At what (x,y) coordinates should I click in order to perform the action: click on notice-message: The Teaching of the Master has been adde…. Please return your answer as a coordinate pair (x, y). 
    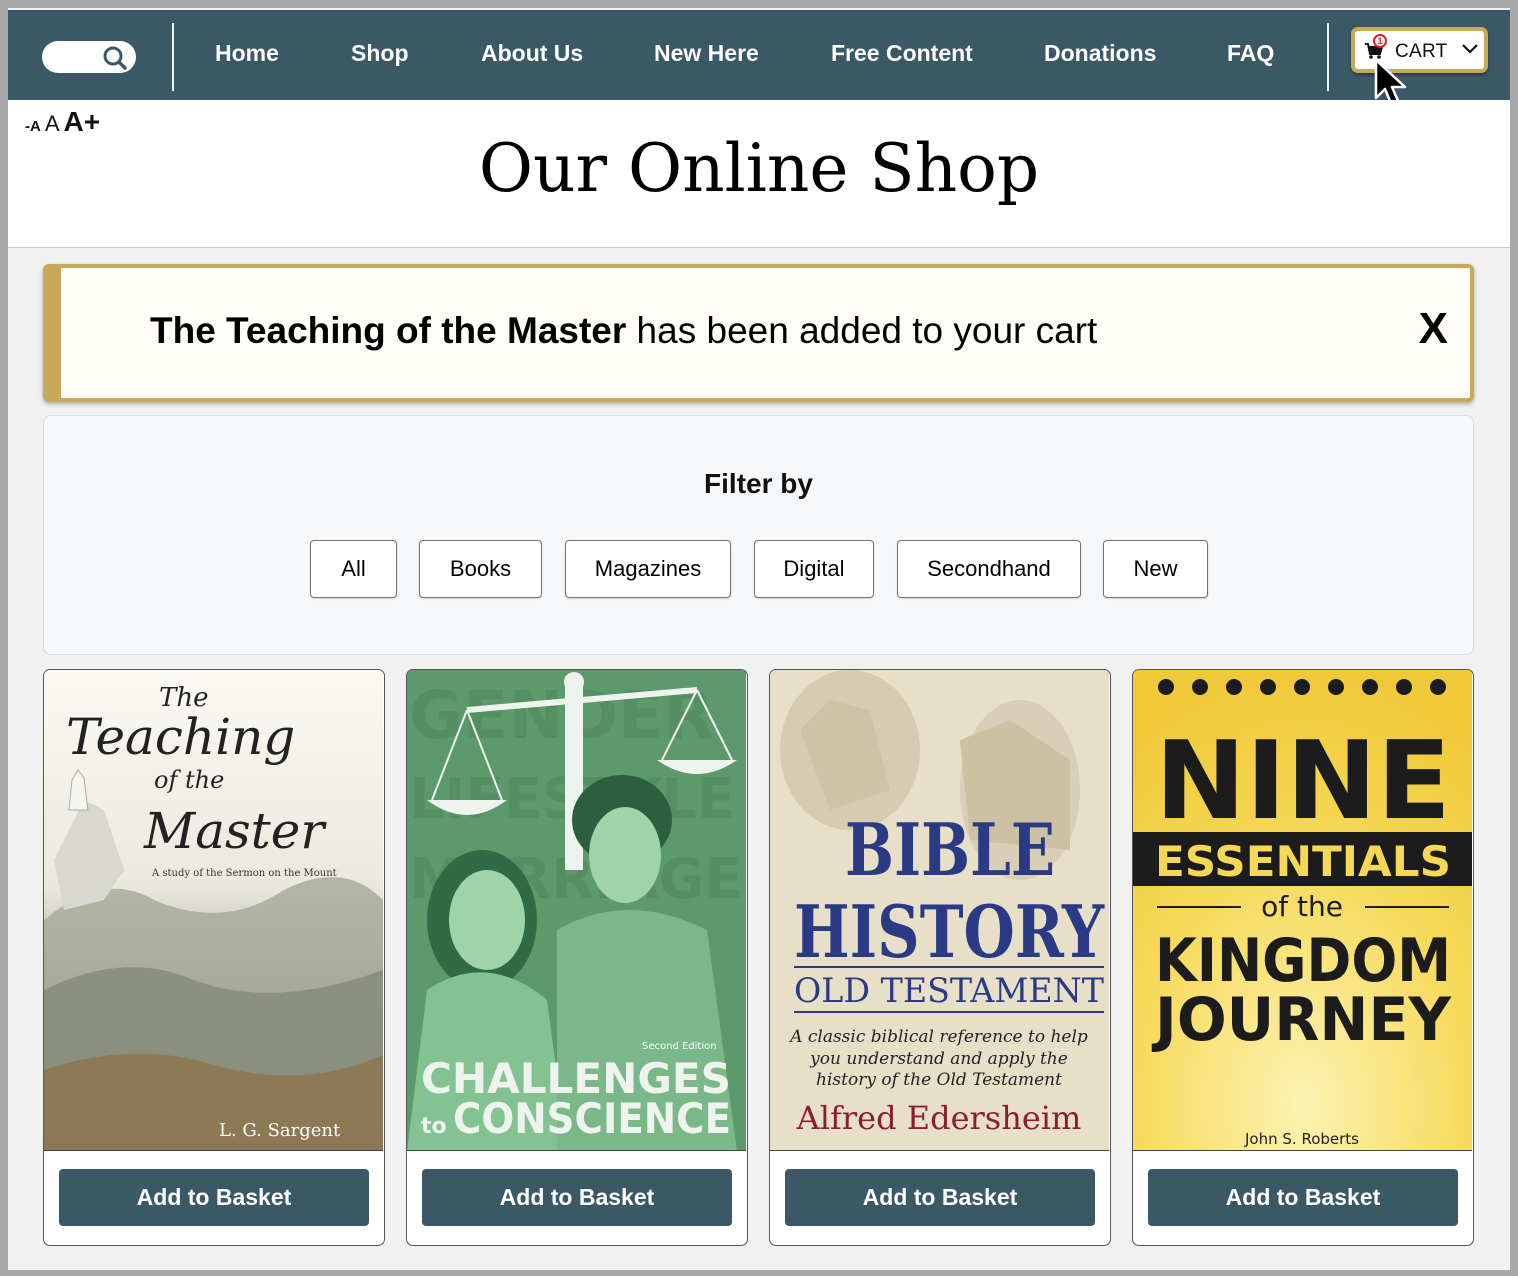
    Looking at the image, I should click on (623, 331).